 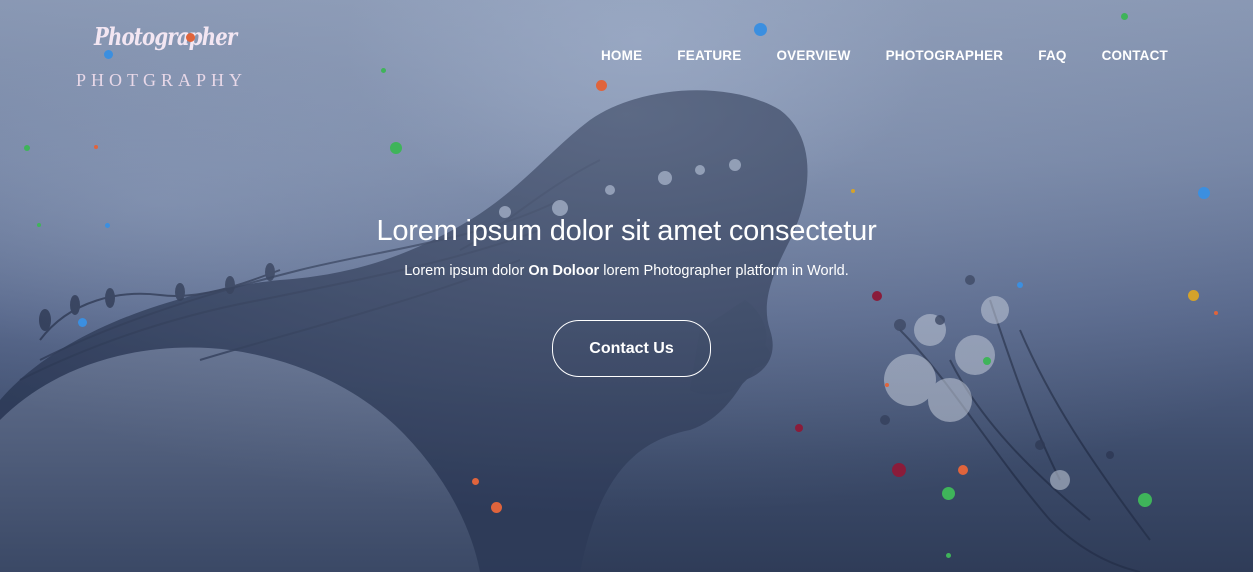 I want to click on logo-accent-dot, so click(x=190, y=37).